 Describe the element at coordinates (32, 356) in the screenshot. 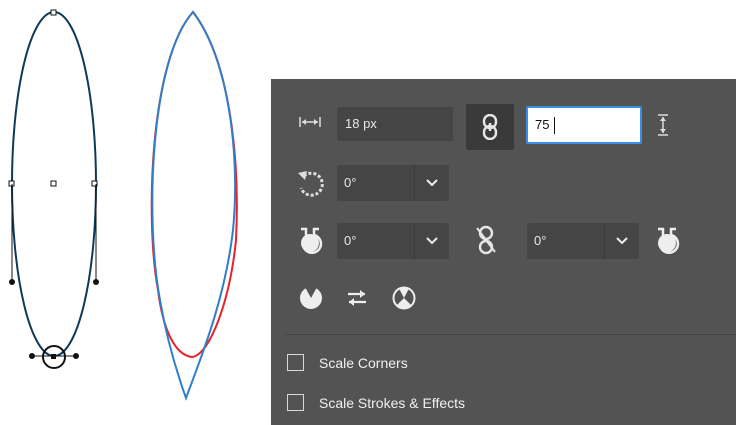

I see `handle-bottom-left` at that location.